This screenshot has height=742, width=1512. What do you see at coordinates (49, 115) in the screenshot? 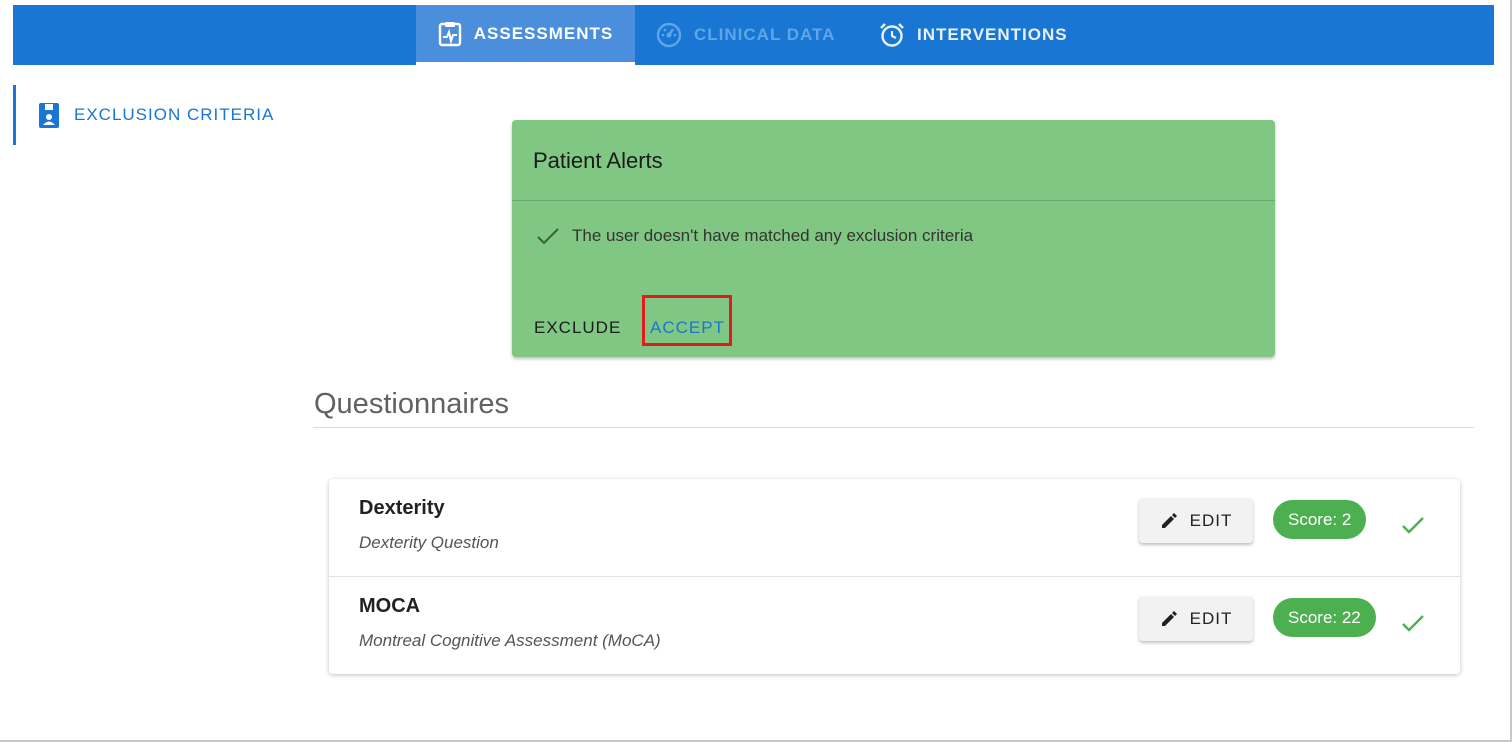
I see `patient-file-icon` at bounding box center [49, 115].